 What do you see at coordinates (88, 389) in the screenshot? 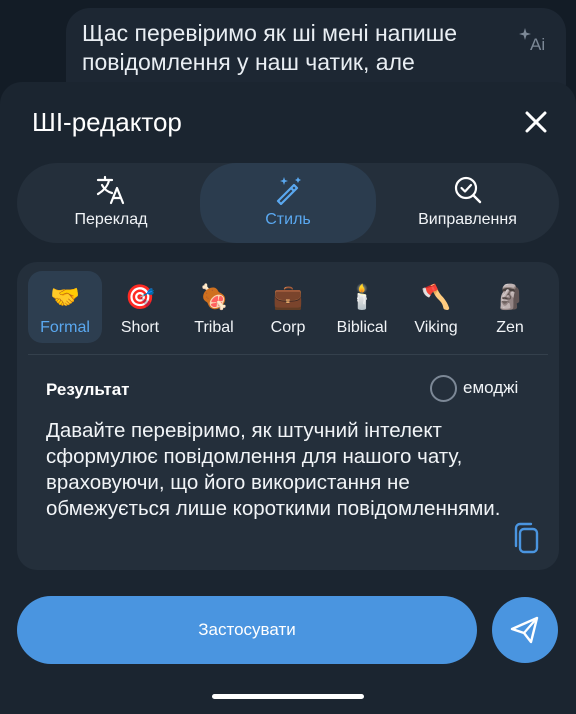
I see `result-heading: Результат` at bounding box center [88, 389].